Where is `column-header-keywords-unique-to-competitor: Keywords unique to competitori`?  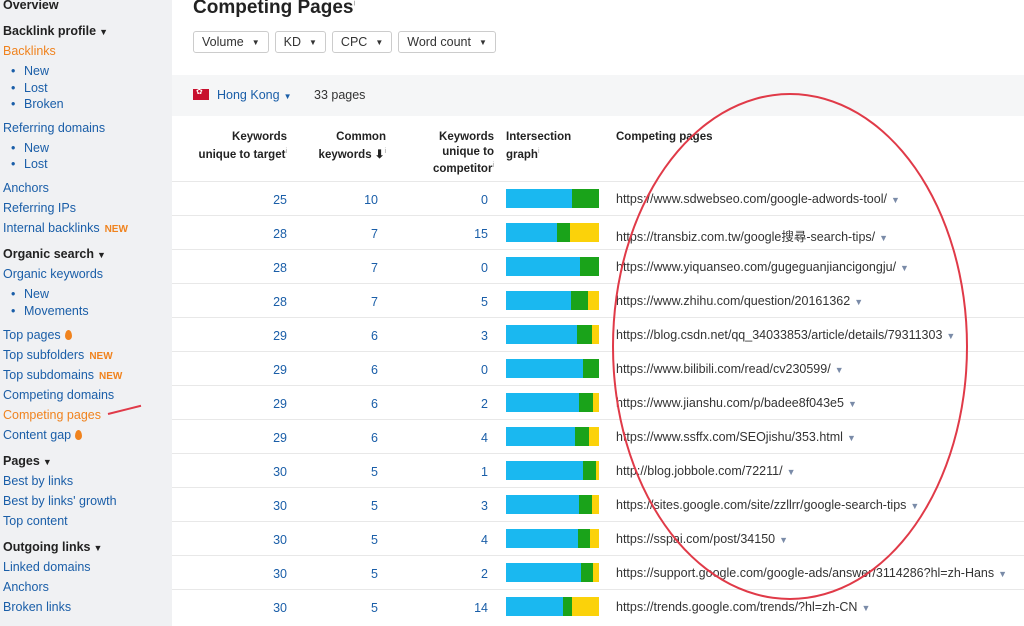 column-header-keywords-unique-to-competitor: Keywords unique to competitori is located at coordinates (448, 153).